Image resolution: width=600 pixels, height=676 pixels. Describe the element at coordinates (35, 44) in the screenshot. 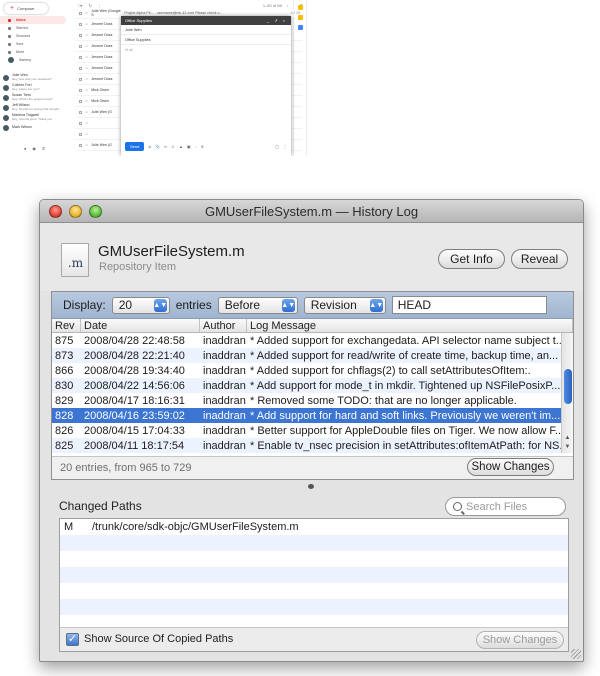

I see `gmail-nav-item: Sent` at that location.